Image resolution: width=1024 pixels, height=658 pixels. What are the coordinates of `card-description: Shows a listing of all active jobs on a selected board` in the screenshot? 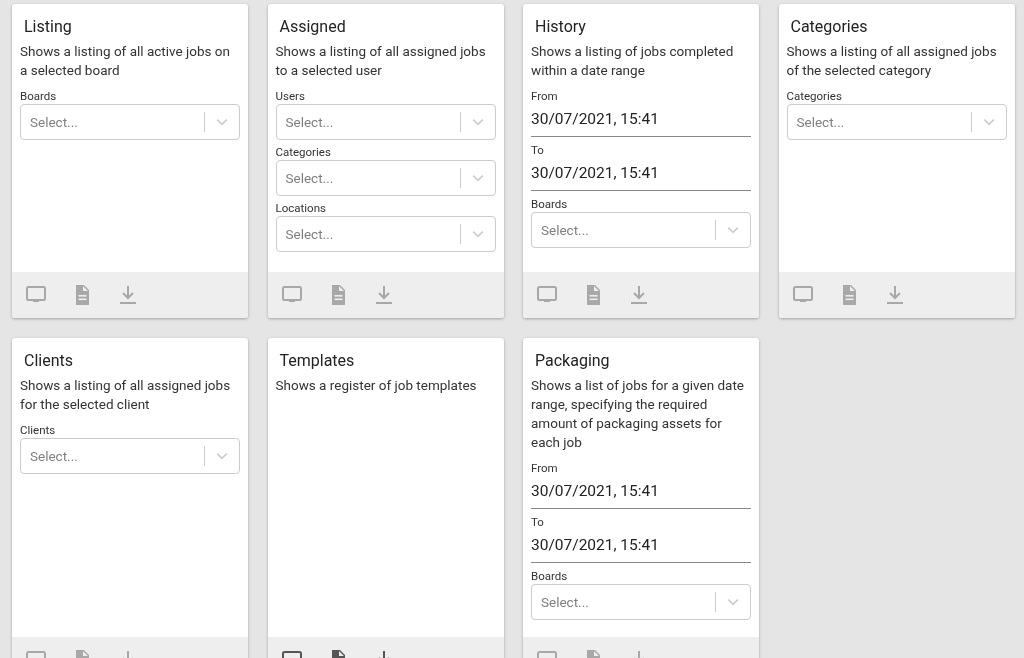 It's located at (125, 61).